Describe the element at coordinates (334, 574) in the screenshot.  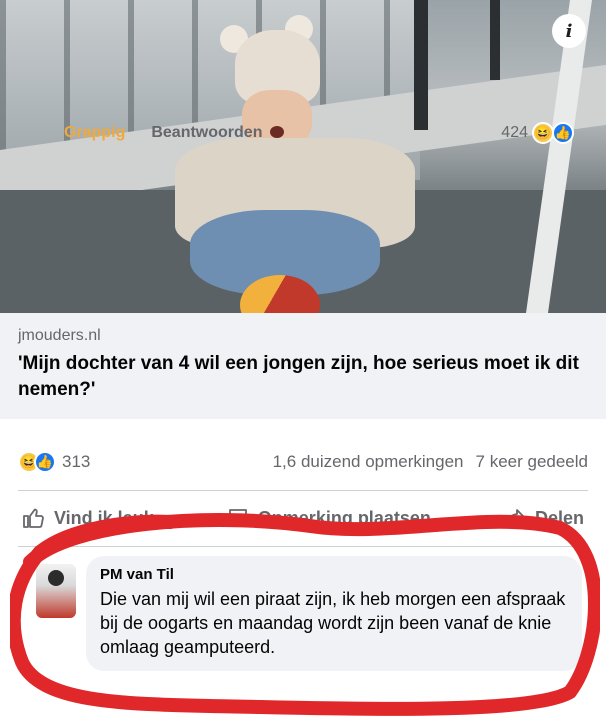
I see `comment-author: PM van Til` at that location.